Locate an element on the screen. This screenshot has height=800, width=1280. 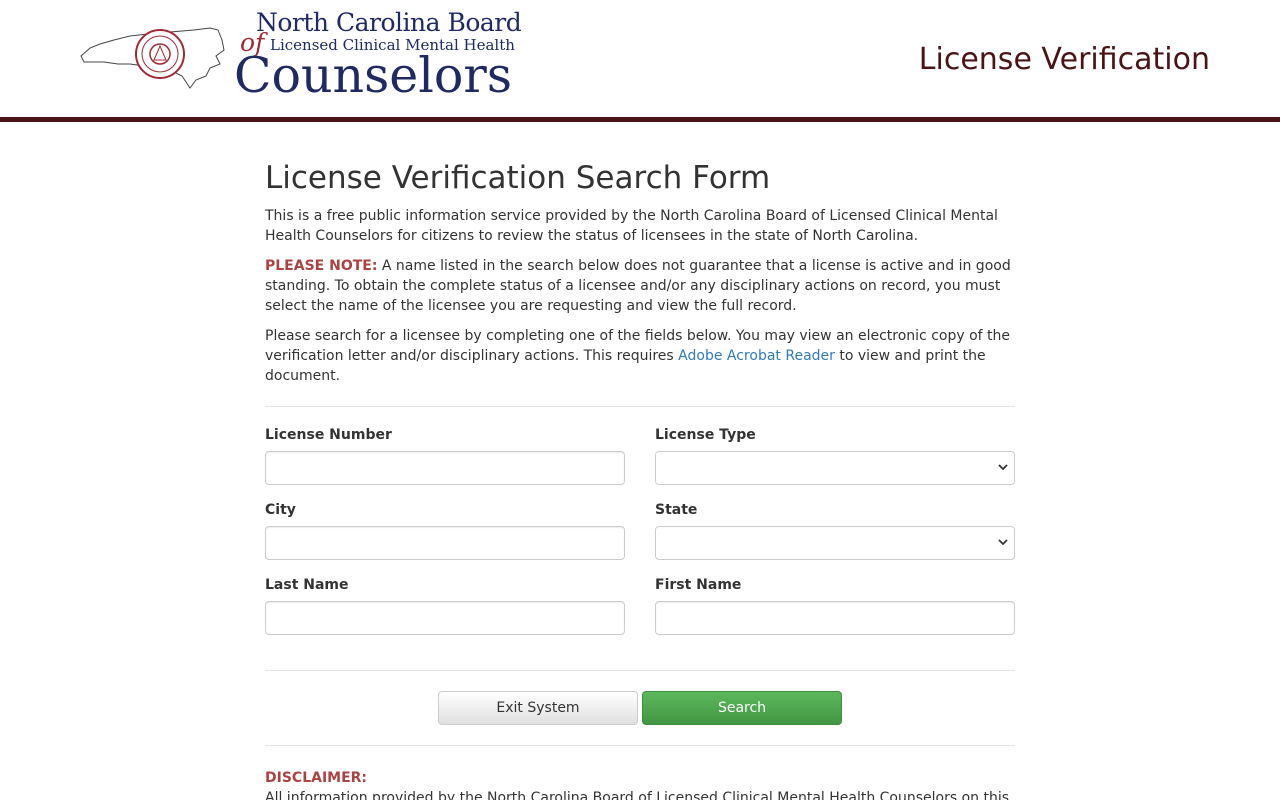
license-number-label: License Number is located at coordinates (328, 435).